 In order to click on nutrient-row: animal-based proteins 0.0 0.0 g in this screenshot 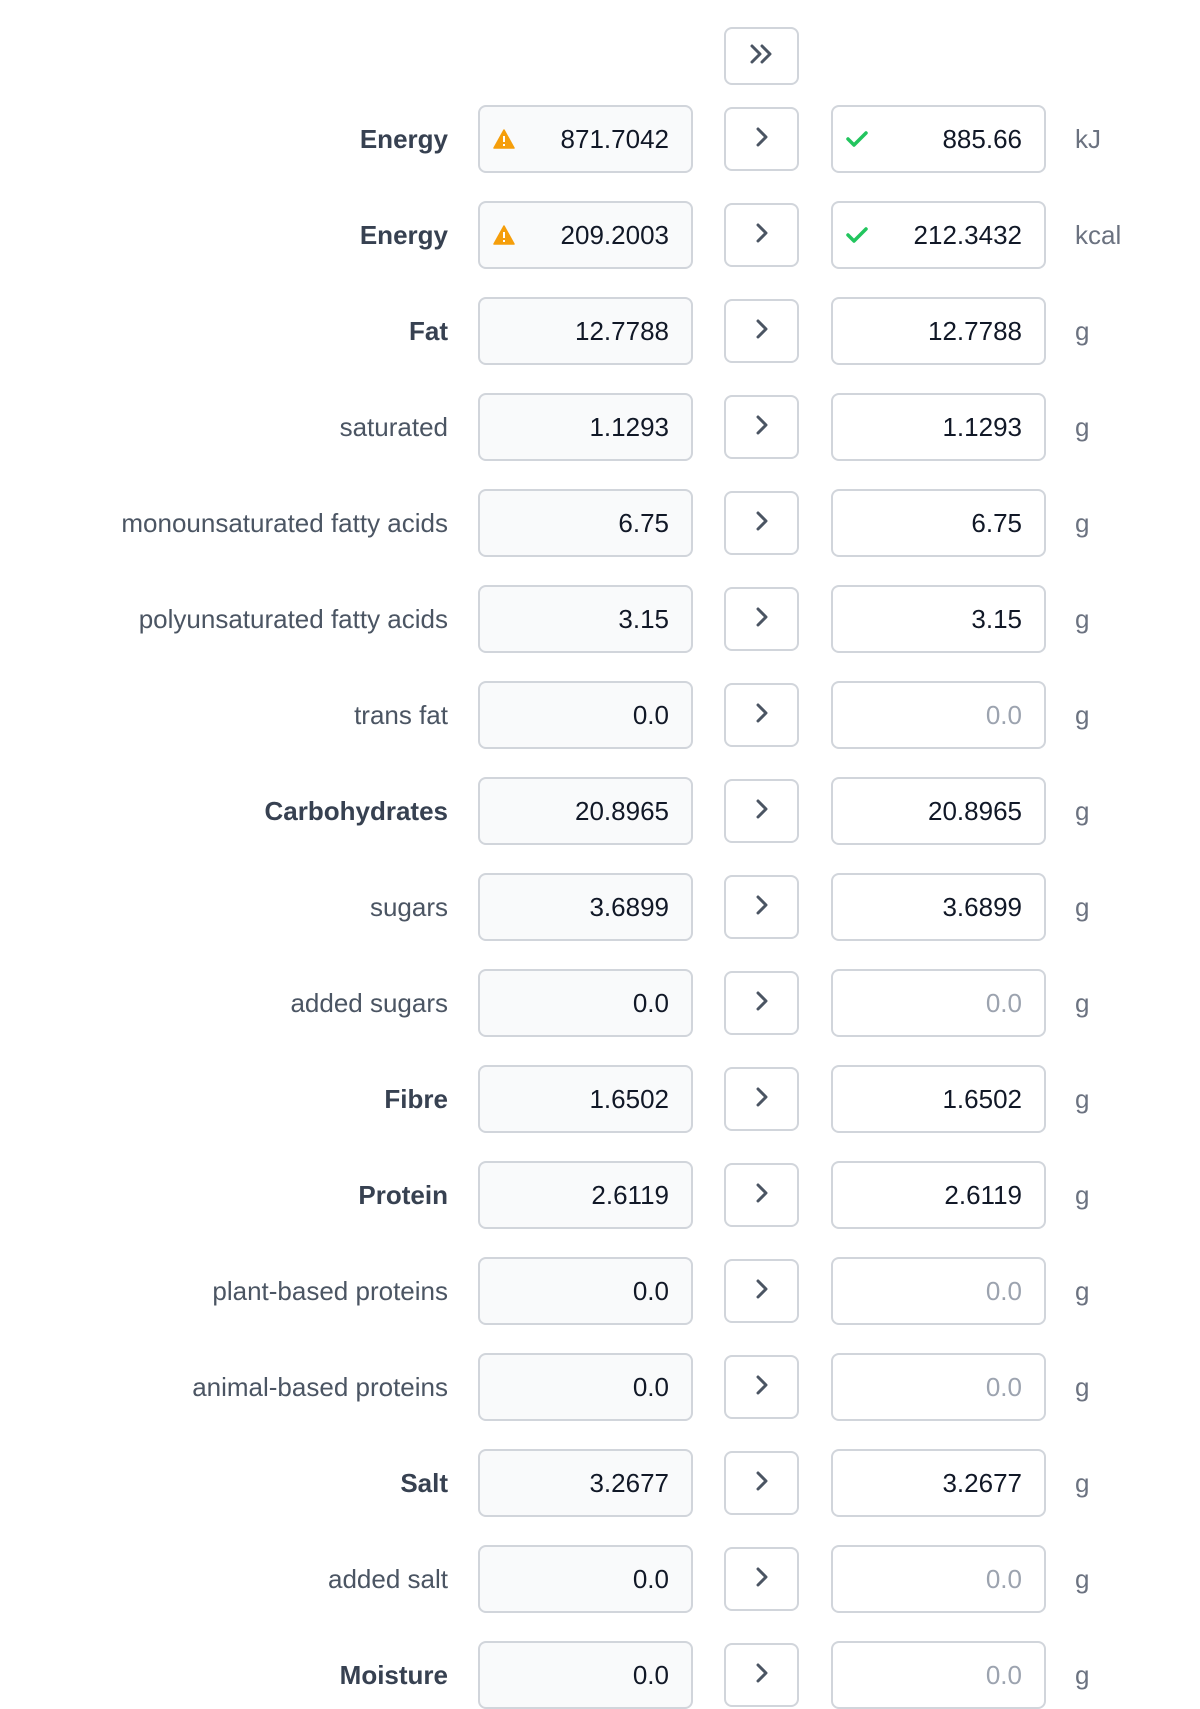, I will do `click(600, 1387)`.